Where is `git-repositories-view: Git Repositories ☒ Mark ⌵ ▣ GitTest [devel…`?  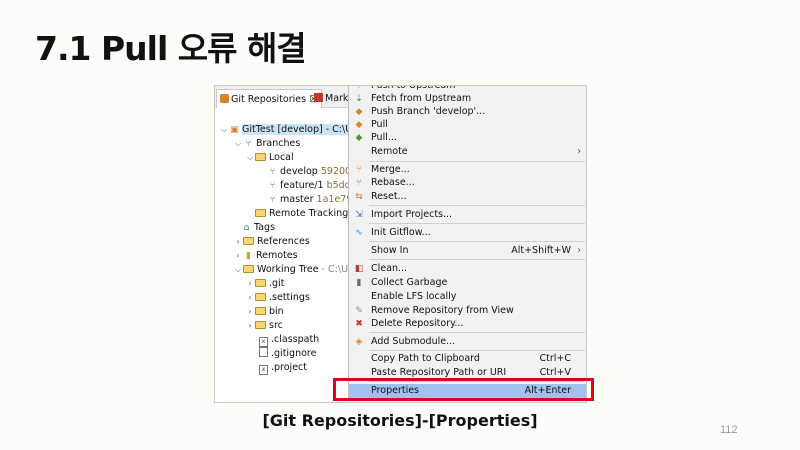
git-repositories-view: Git Repositories ☒ Mark ⌵ ▣ GitTest [devel… is located at coordinates (282, 244).